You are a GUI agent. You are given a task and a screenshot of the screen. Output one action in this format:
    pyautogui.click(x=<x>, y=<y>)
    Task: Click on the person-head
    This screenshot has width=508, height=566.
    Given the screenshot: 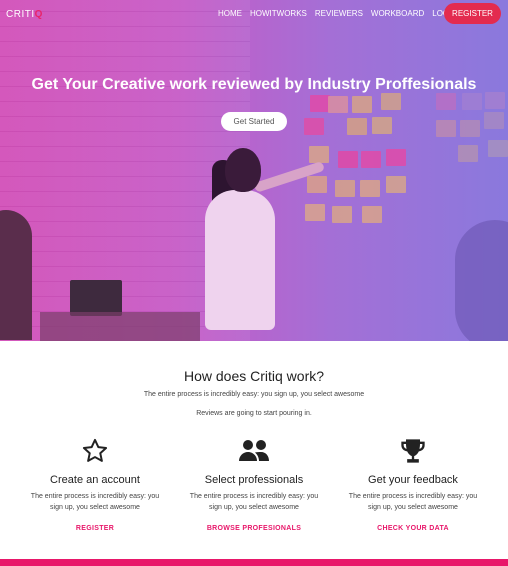 What is the action you would take?
    pyautogui.click(x=243, y=170)
    